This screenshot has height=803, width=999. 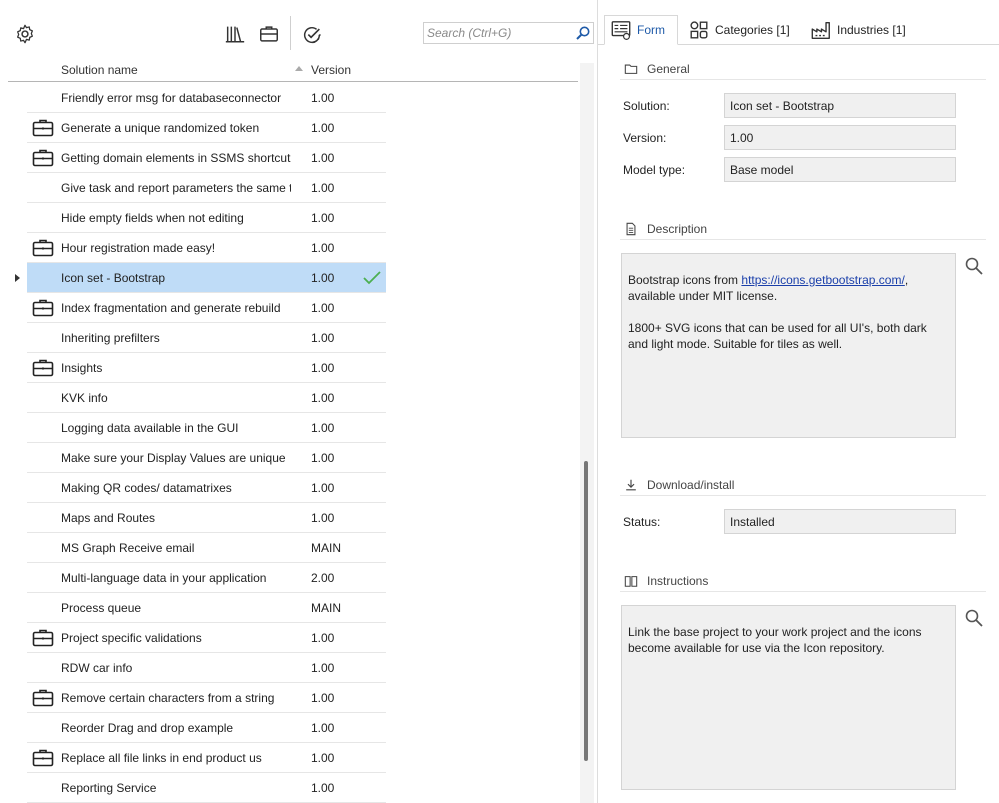 I want to click on table-row: Logging data available in the GUI 1.00, so click(x=290, y=428).